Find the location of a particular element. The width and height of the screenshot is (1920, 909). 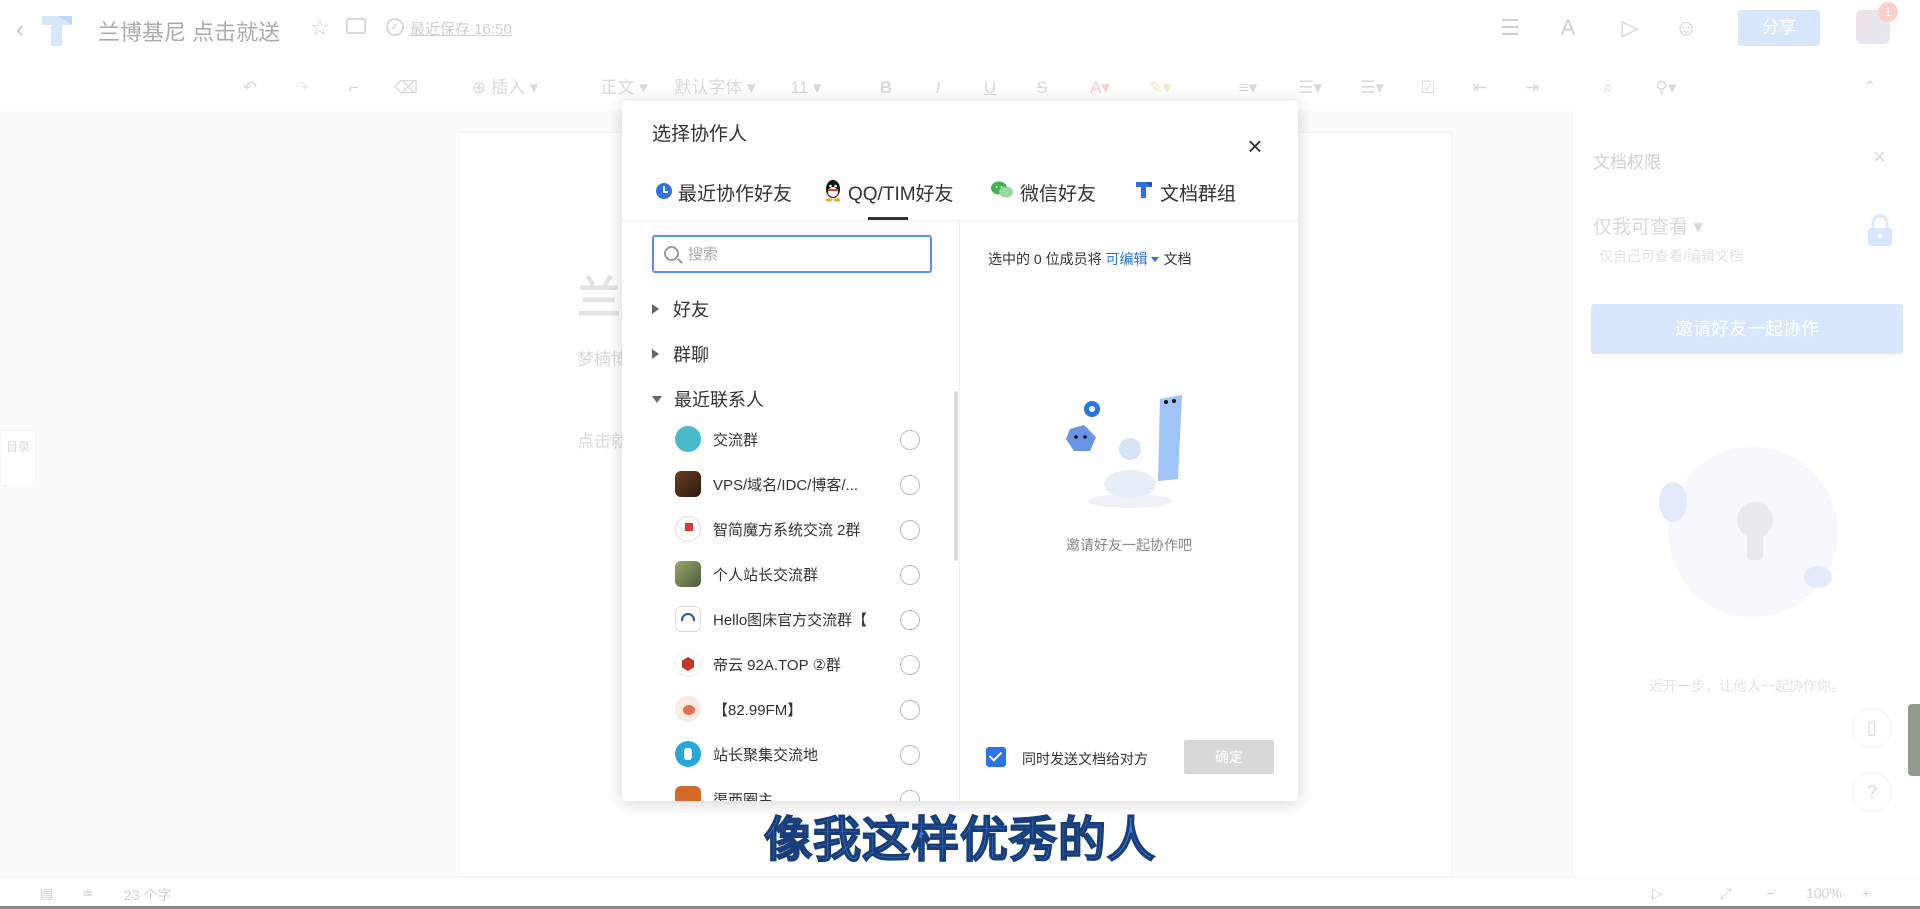

selection-summary: 选中的 0 位成员将 可编辑 文档 is located at coordinates (1089, 259).